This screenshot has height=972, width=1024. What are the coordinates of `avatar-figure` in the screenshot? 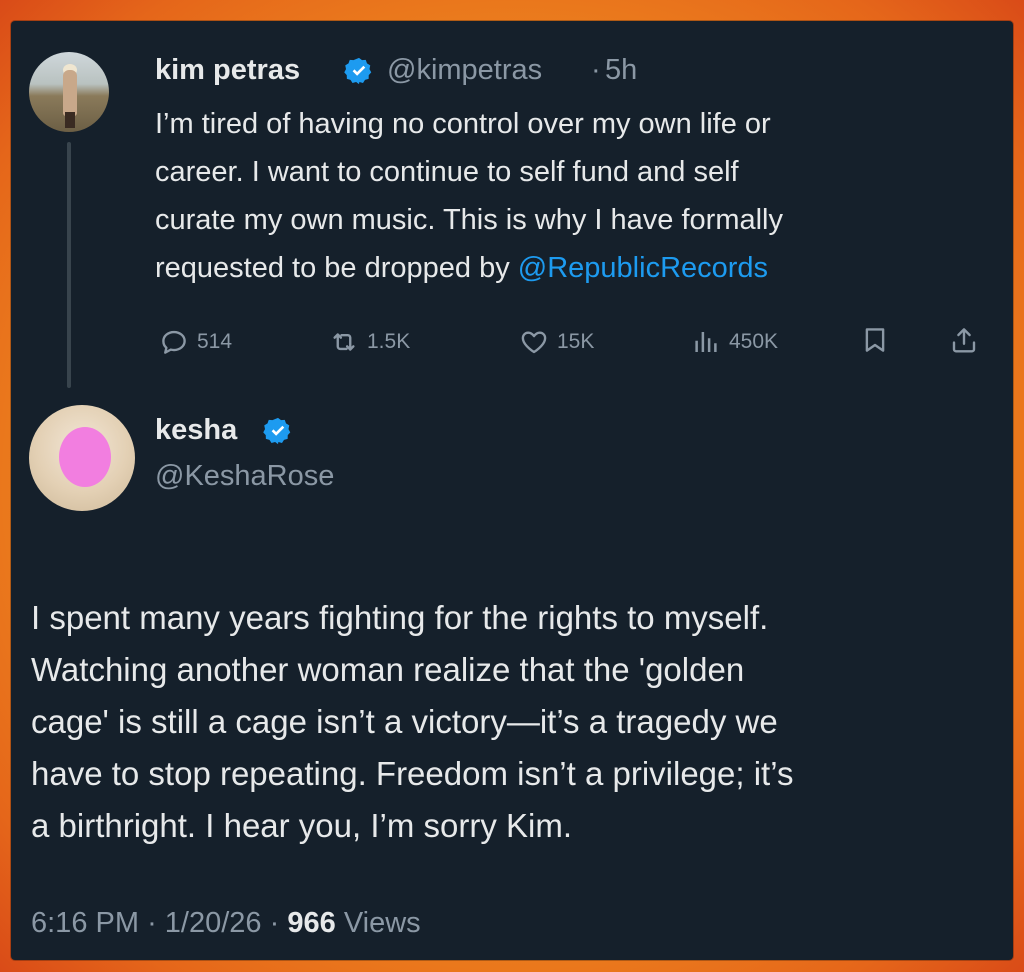 It's located at (70, 93).